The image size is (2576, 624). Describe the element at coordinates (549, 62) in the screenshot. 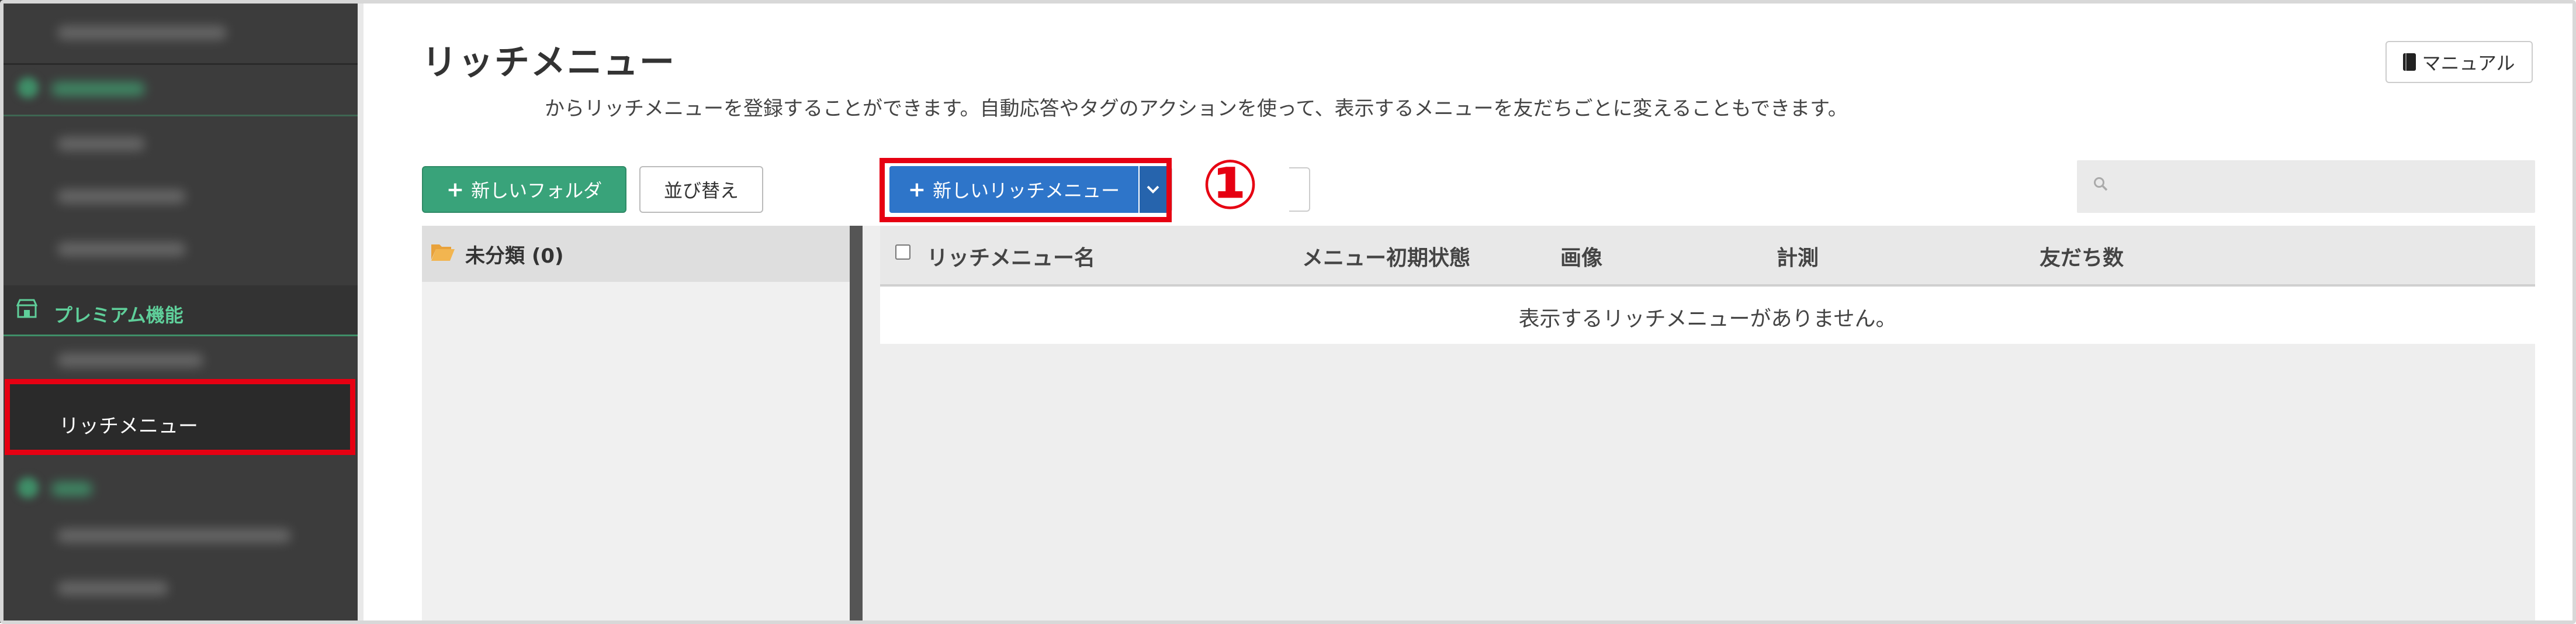

I see `page-title: リッチメニュー` at that location.